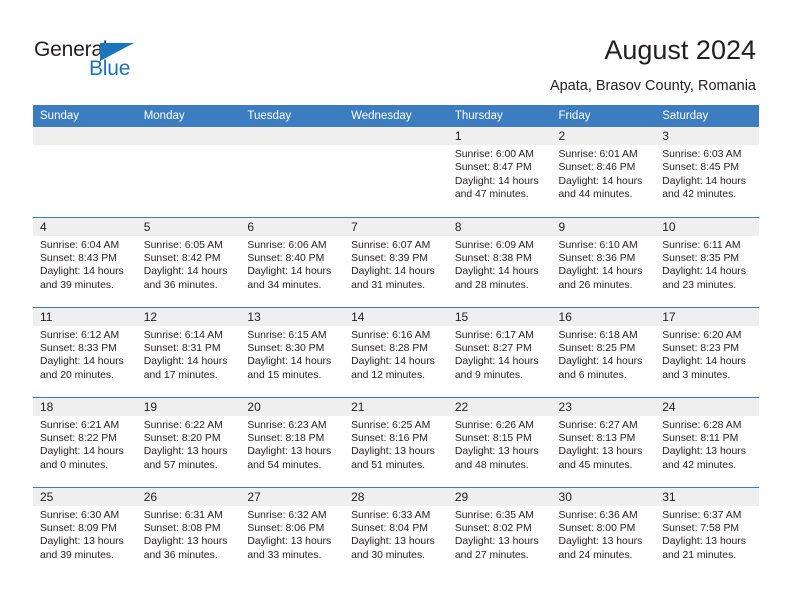  I want to click on day-detail-line: Sunset: 8:33 PM, so click(78, 348).